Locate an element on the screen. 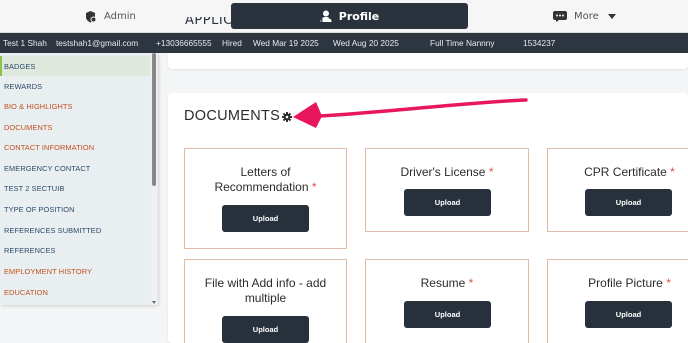  document-label: File with Add info - add multiple is located at coordinates (265, 290).